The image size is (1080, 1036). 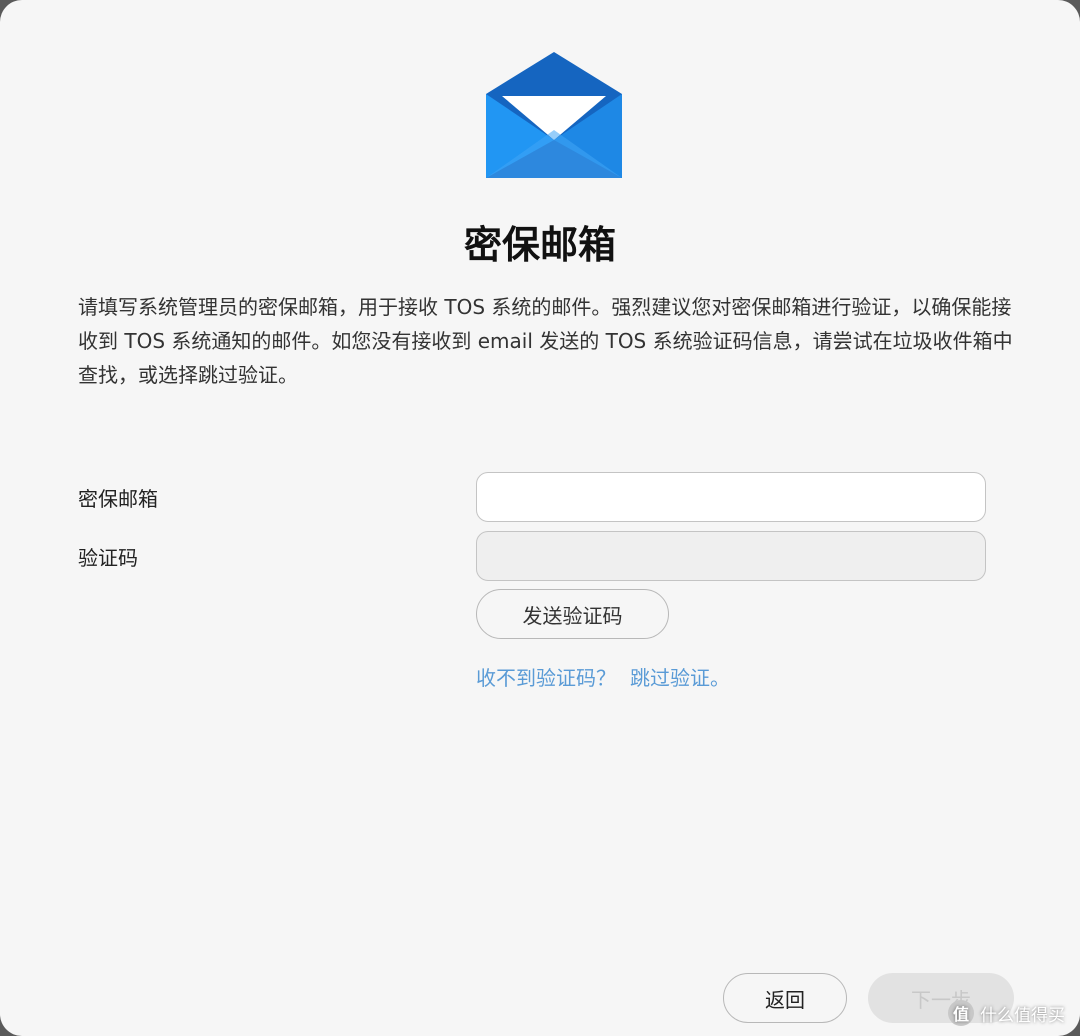 I want to click on help-links: 收不到验证码？ 跳过验证。, so click(x=603, y=676).